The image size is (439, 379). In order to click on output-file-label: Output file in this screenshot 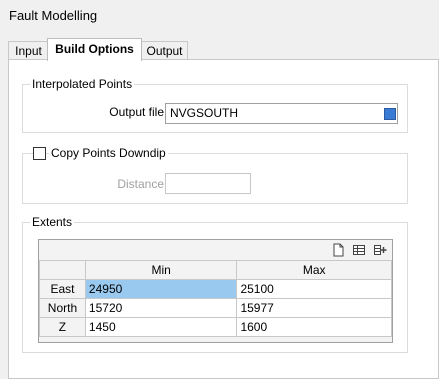, I will do `click(136, 112)`.